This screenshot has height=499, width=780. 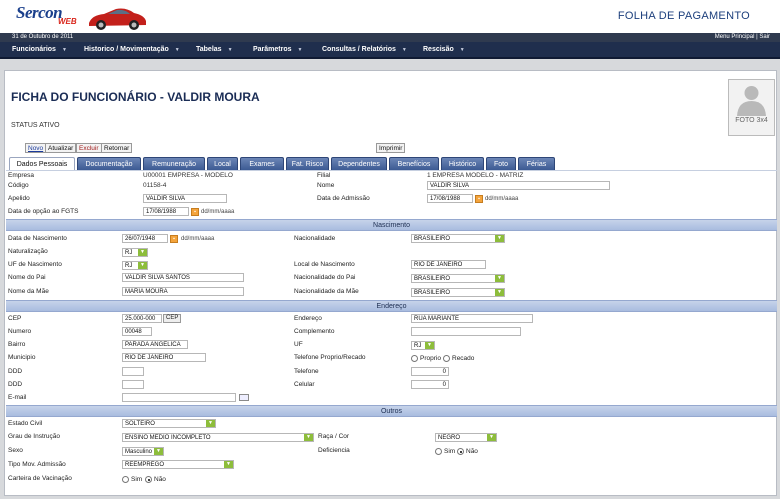 I want to click on admissao-field: 17/08/1988, so click(x=450, y=198).